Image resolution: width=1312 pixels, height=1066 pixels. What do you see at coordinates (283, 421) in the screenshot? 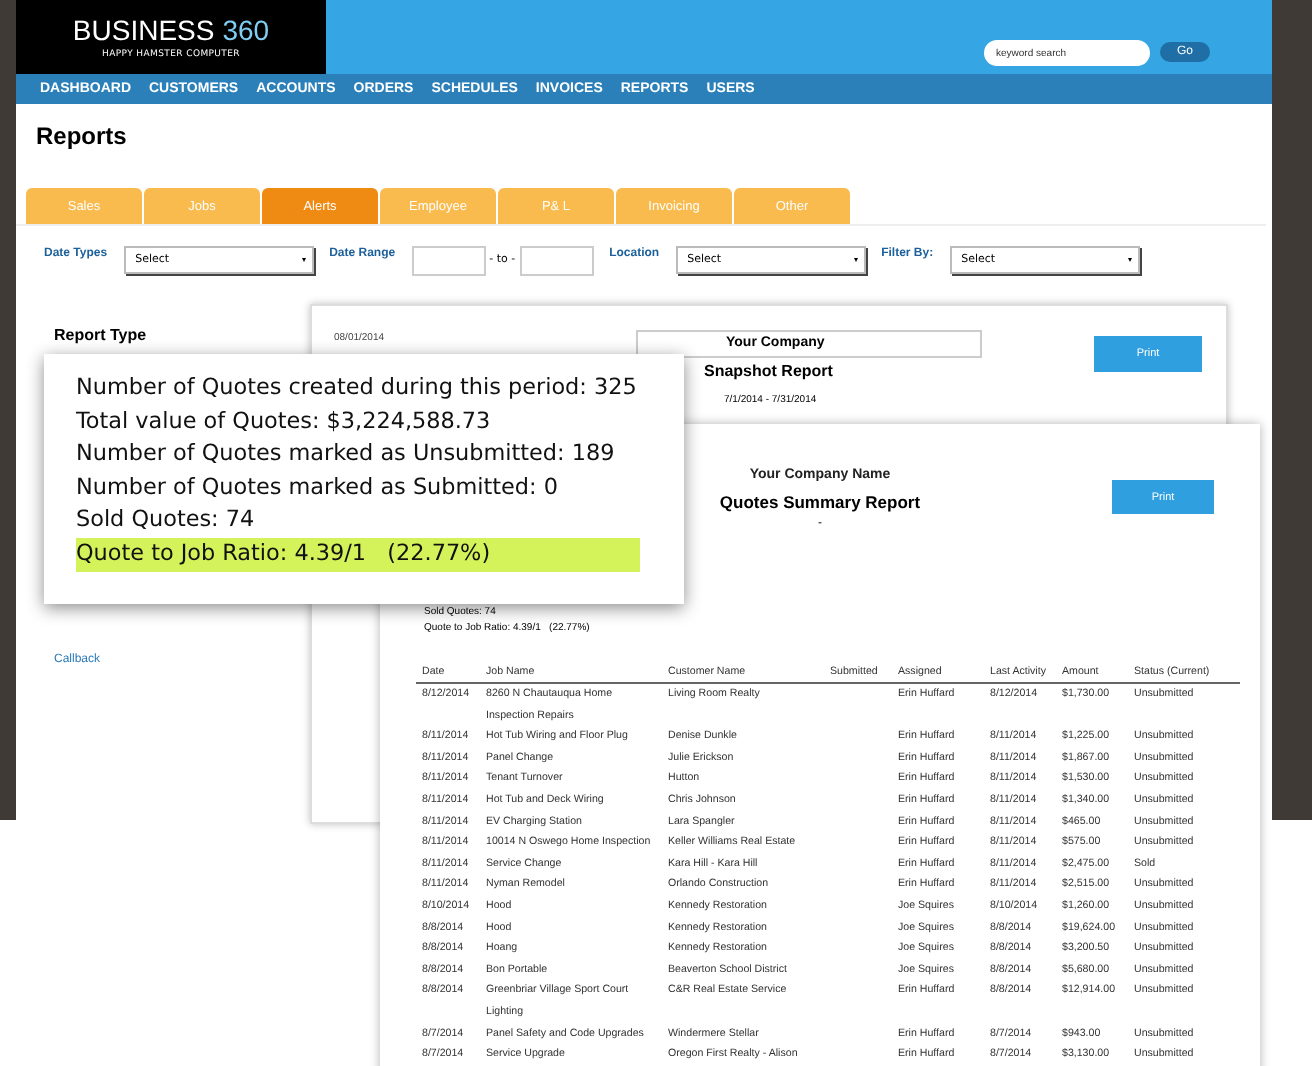
I see `stat-line: Total value of Quotes: $3,224,588.73` at bounding box center [283, 421].